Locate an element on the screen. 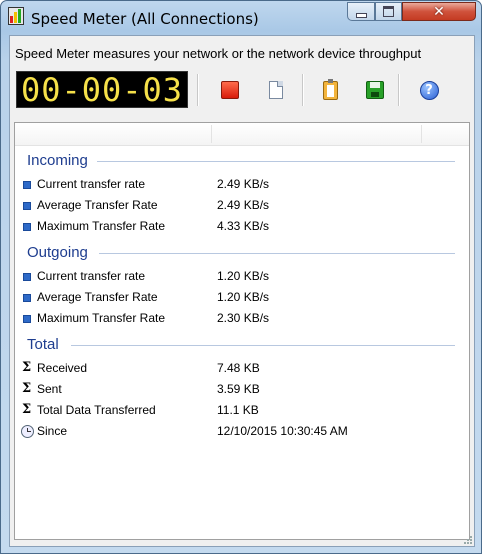 The image size is (482, 554). row-label: Received is located at coordinates (62, 368).